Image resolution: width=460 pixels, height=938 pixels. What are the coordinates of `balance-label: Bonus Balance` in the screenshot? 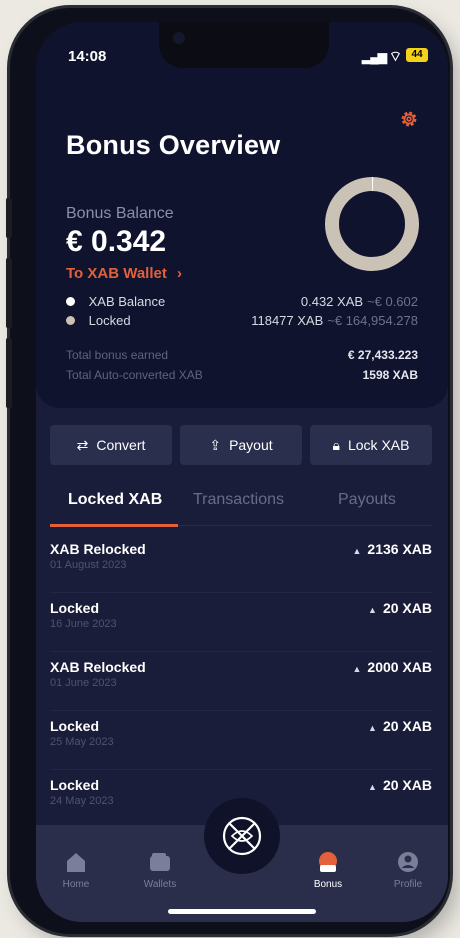 It's located at (120, 213).